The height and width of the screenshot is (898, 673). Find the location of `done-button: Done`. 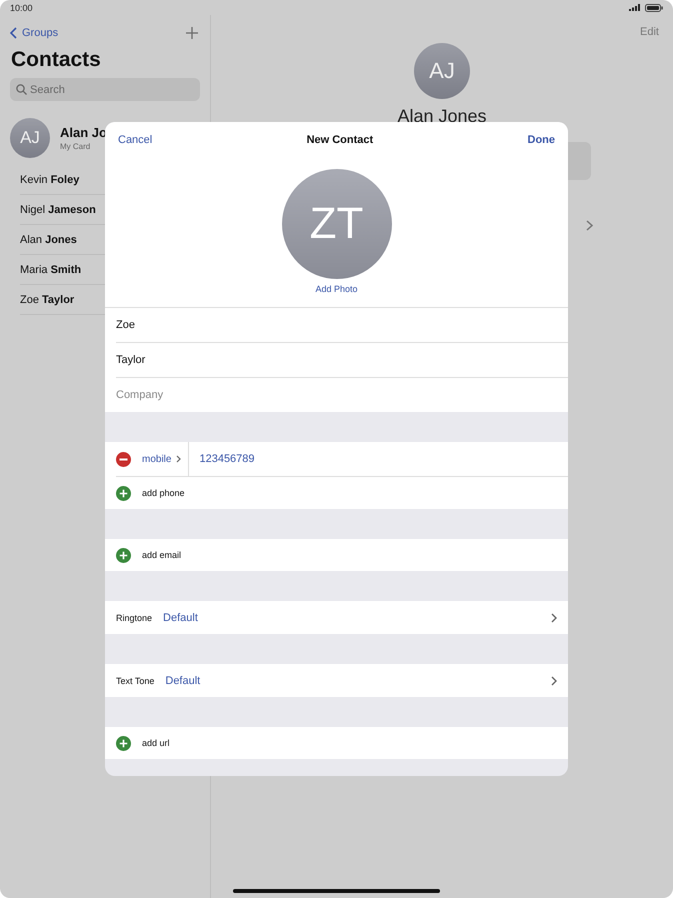

done-button: Done is located at coordinates (541, 140).